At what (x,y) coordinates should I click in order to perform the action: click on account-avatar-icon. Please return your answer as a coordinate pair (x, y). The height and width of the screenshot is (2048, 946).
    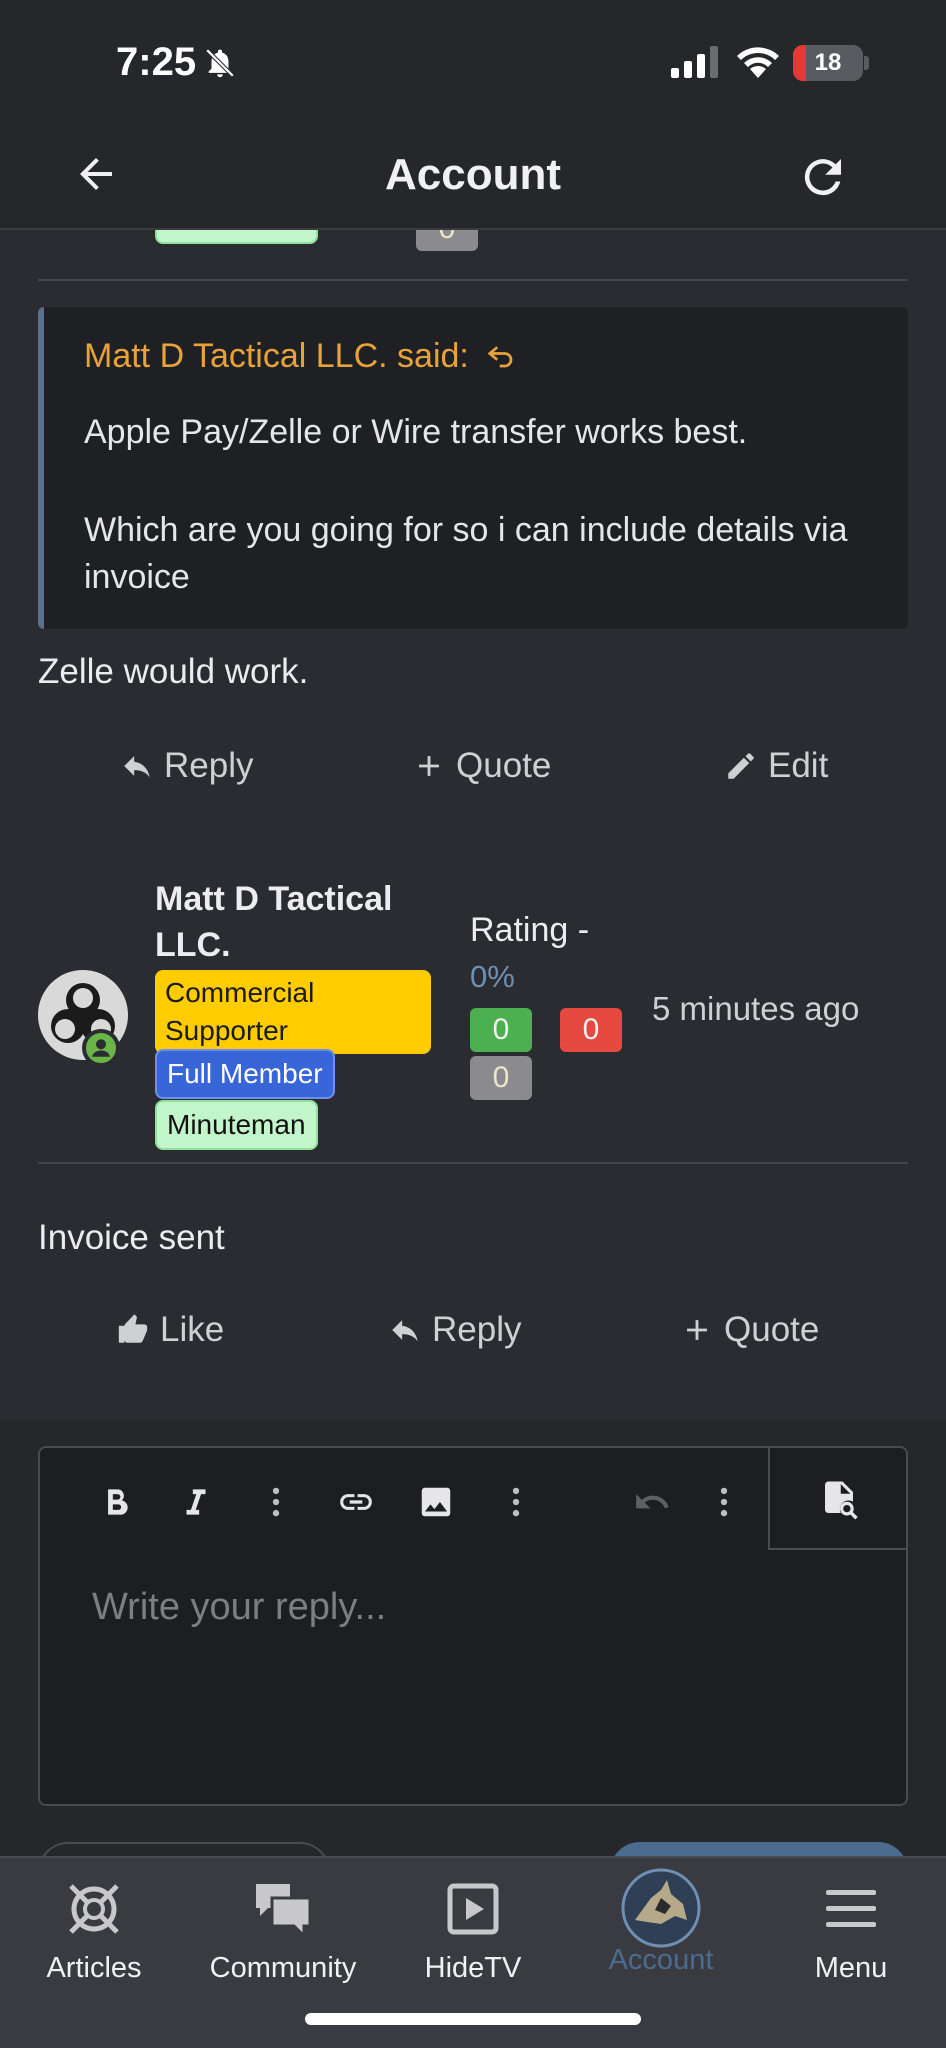
    Looking at the image, I should click on (661, 1908).